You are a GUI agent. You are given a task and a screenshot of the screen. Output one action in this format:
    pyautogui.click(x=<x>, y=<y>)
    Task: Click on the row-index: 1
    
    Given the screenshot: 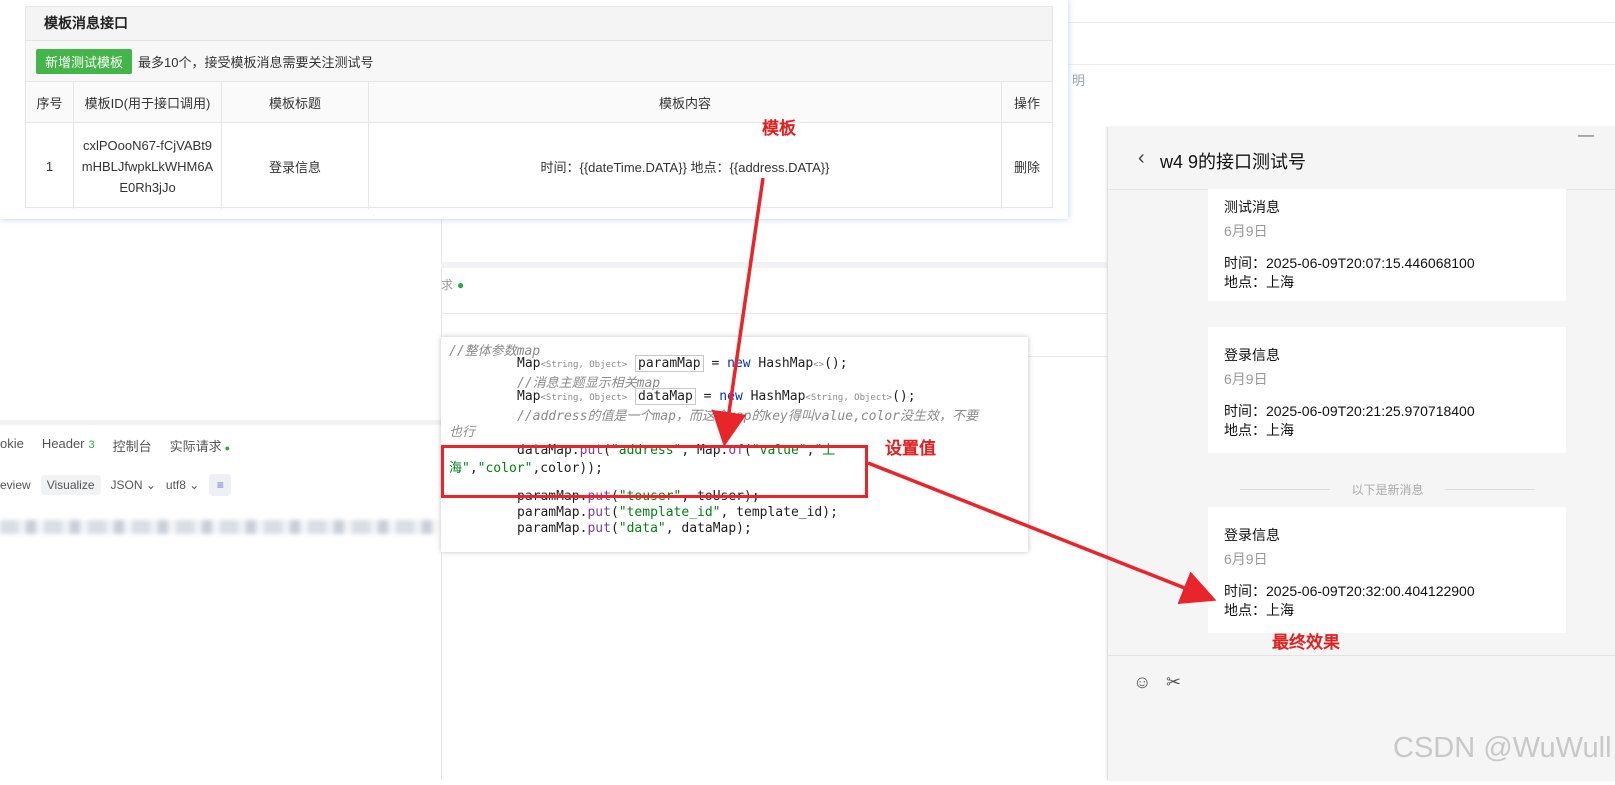 What is the action you would take?
    pyautogui.click(x=50, y=165)
    